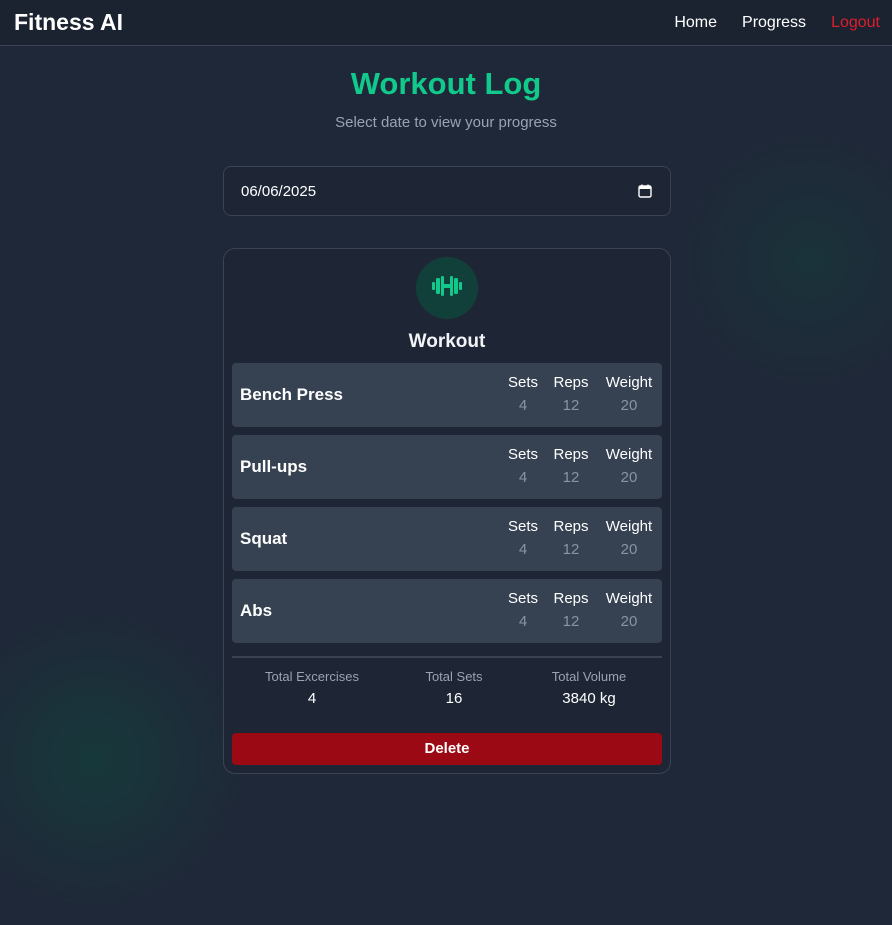 This screenshot has width=892, height=925. I want to click on total-sets: Total Sets 16, so click(454, 688).